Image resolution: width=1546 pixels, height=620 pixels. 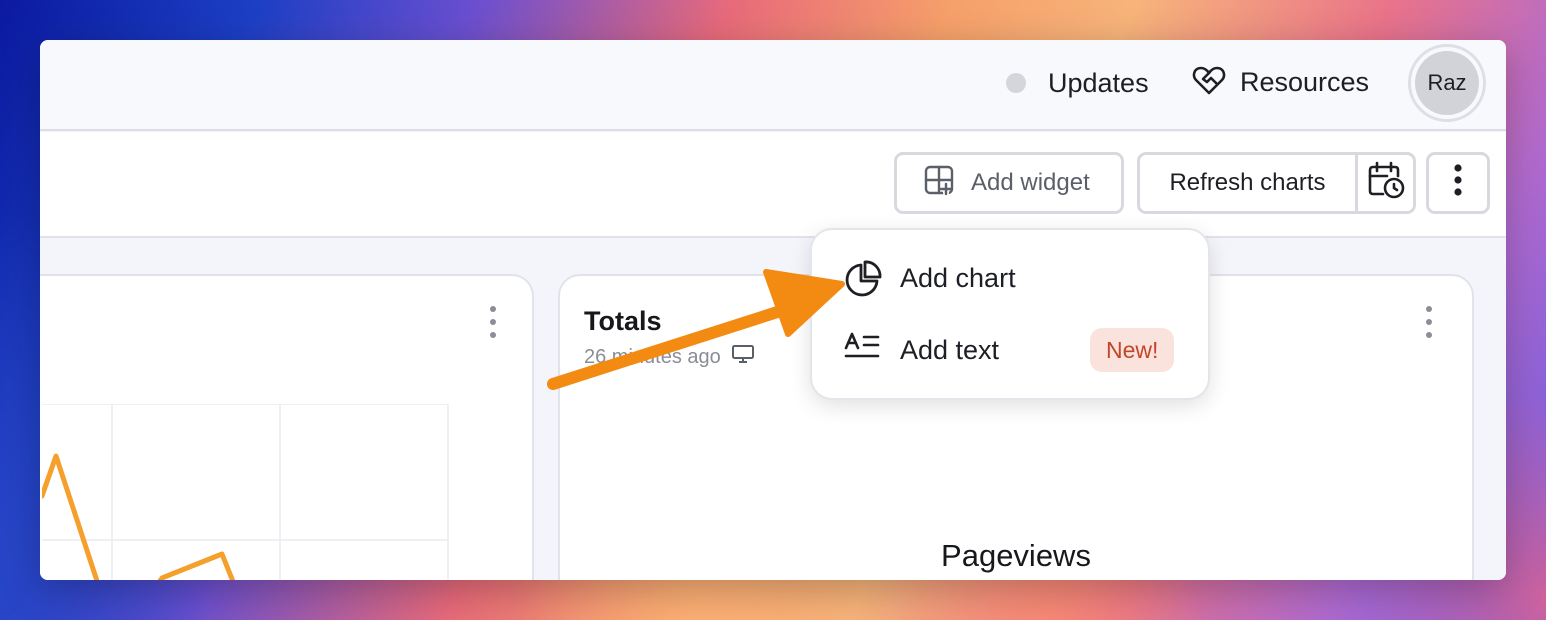 I want to click on menu-item-add-chart: Add chart, so click(x=1010, y=278).